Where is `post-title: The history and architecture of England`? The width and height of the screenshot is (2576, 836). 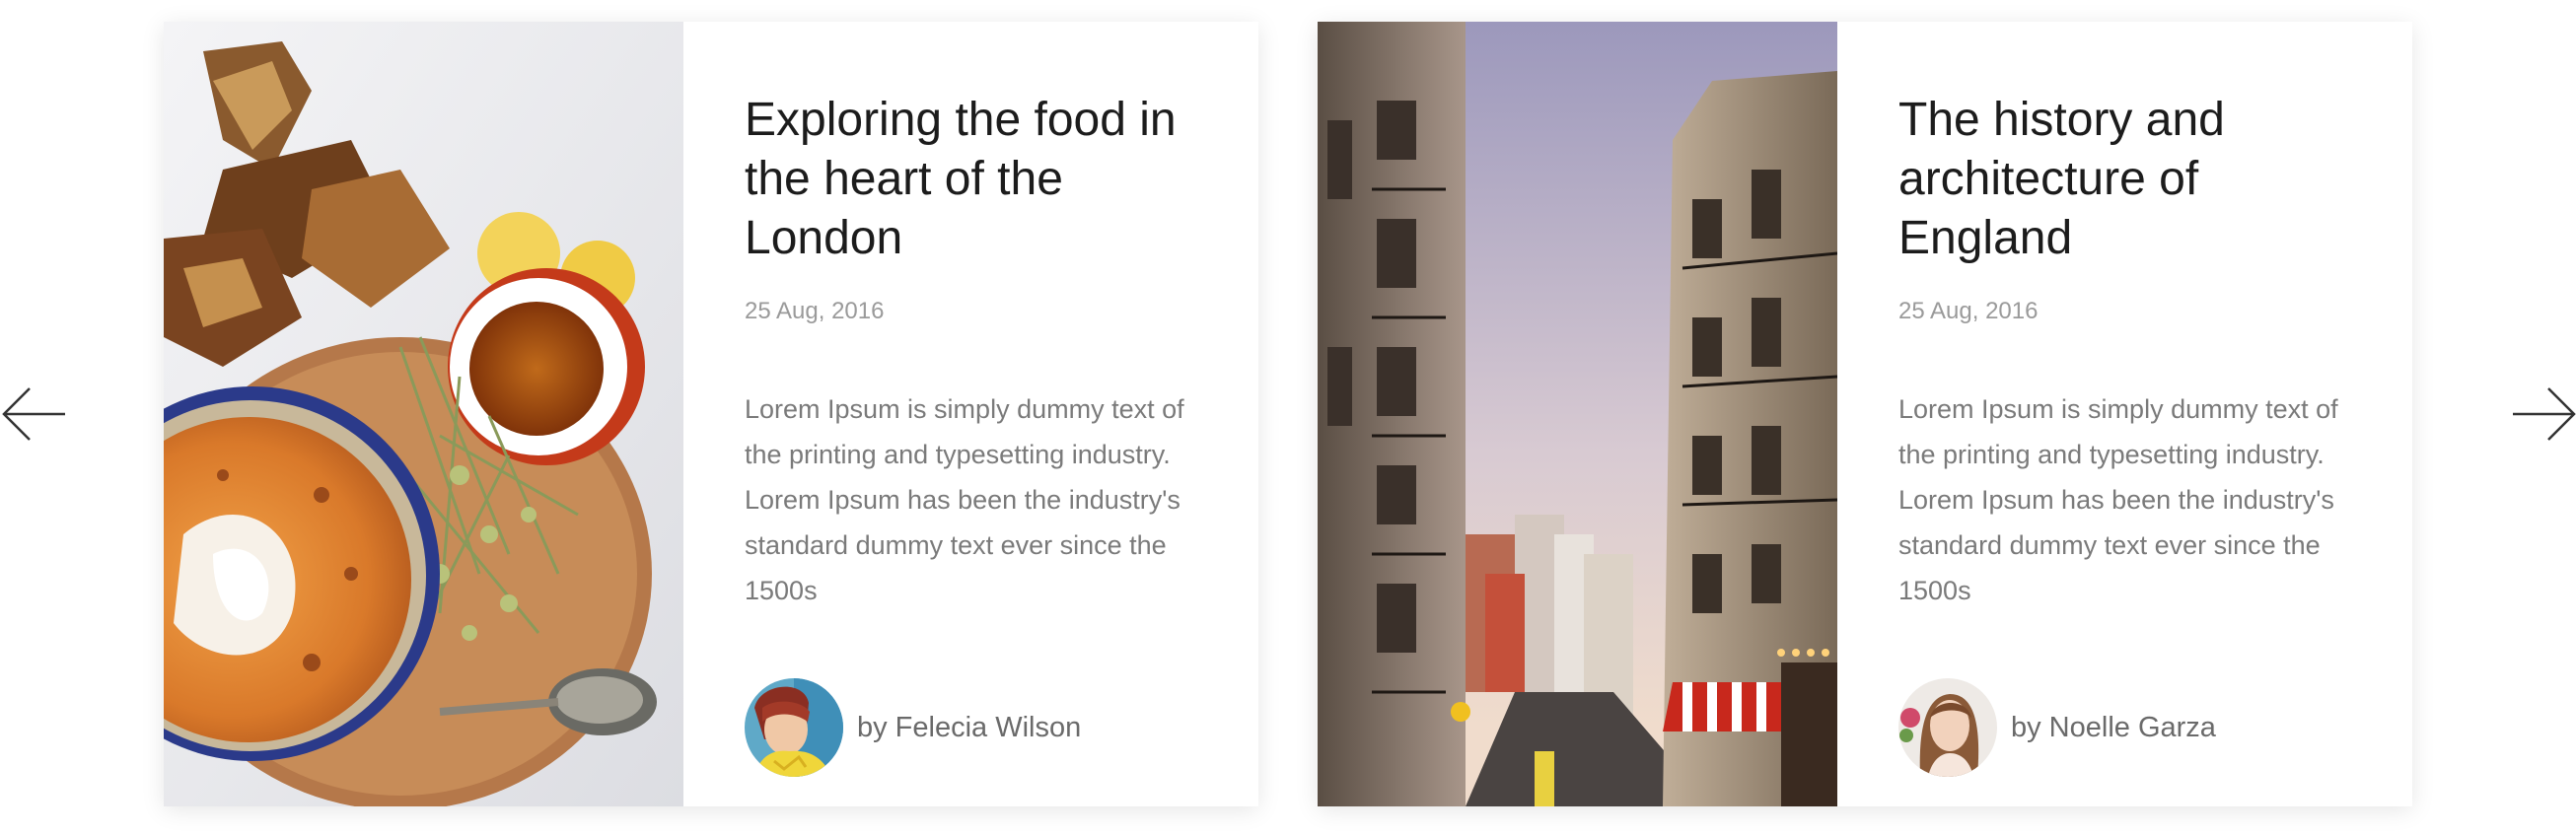
post-title: The history and architecture of England is located at coordinates (2135, 179).